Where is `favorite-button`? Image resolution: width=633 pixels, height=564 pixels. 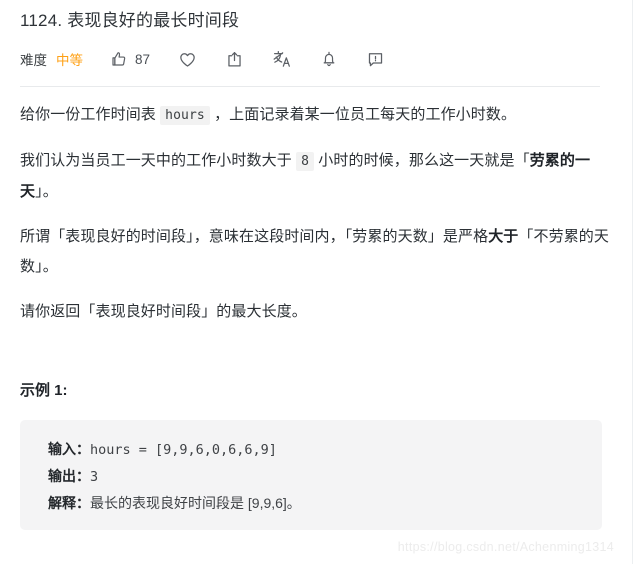
favorite-button is located at coordinates (187, 59).